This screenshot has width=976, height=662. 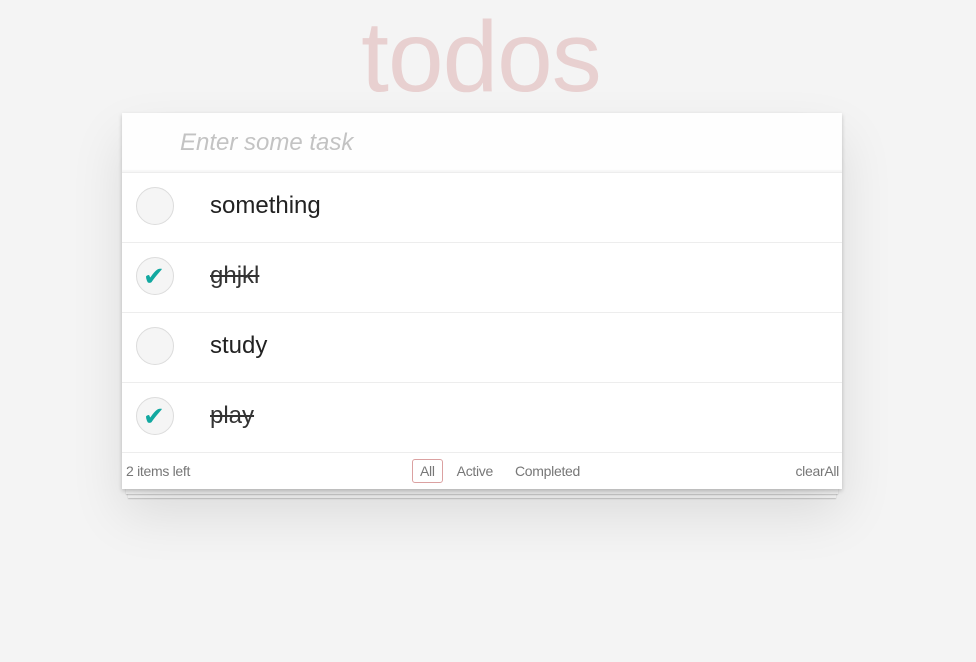 I want to click on new-task-input, so click(x=482, y=143).